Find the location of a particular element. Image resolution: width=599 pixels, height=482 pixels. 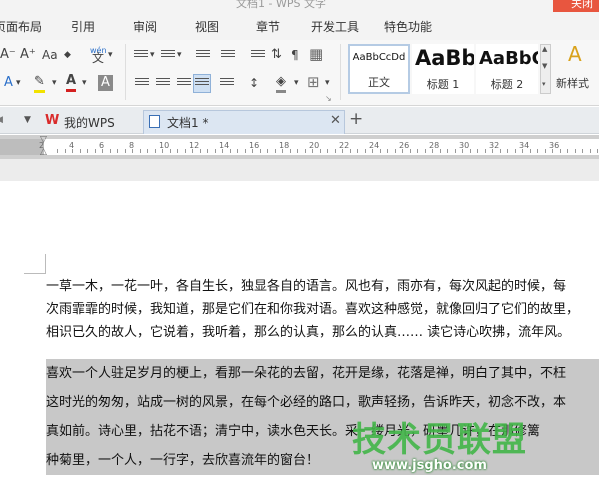

sort-icon: ⇅ is located at coordinates (276, 55).